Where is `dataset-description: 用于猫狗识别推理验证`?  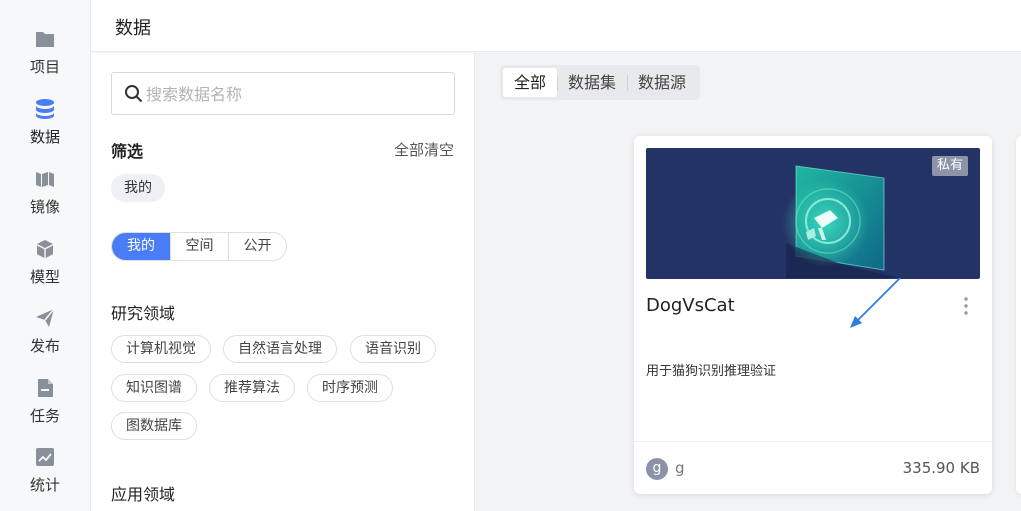 dataset-description: 用于猫狗识别推理验证 is located at coordinates (711, 371).